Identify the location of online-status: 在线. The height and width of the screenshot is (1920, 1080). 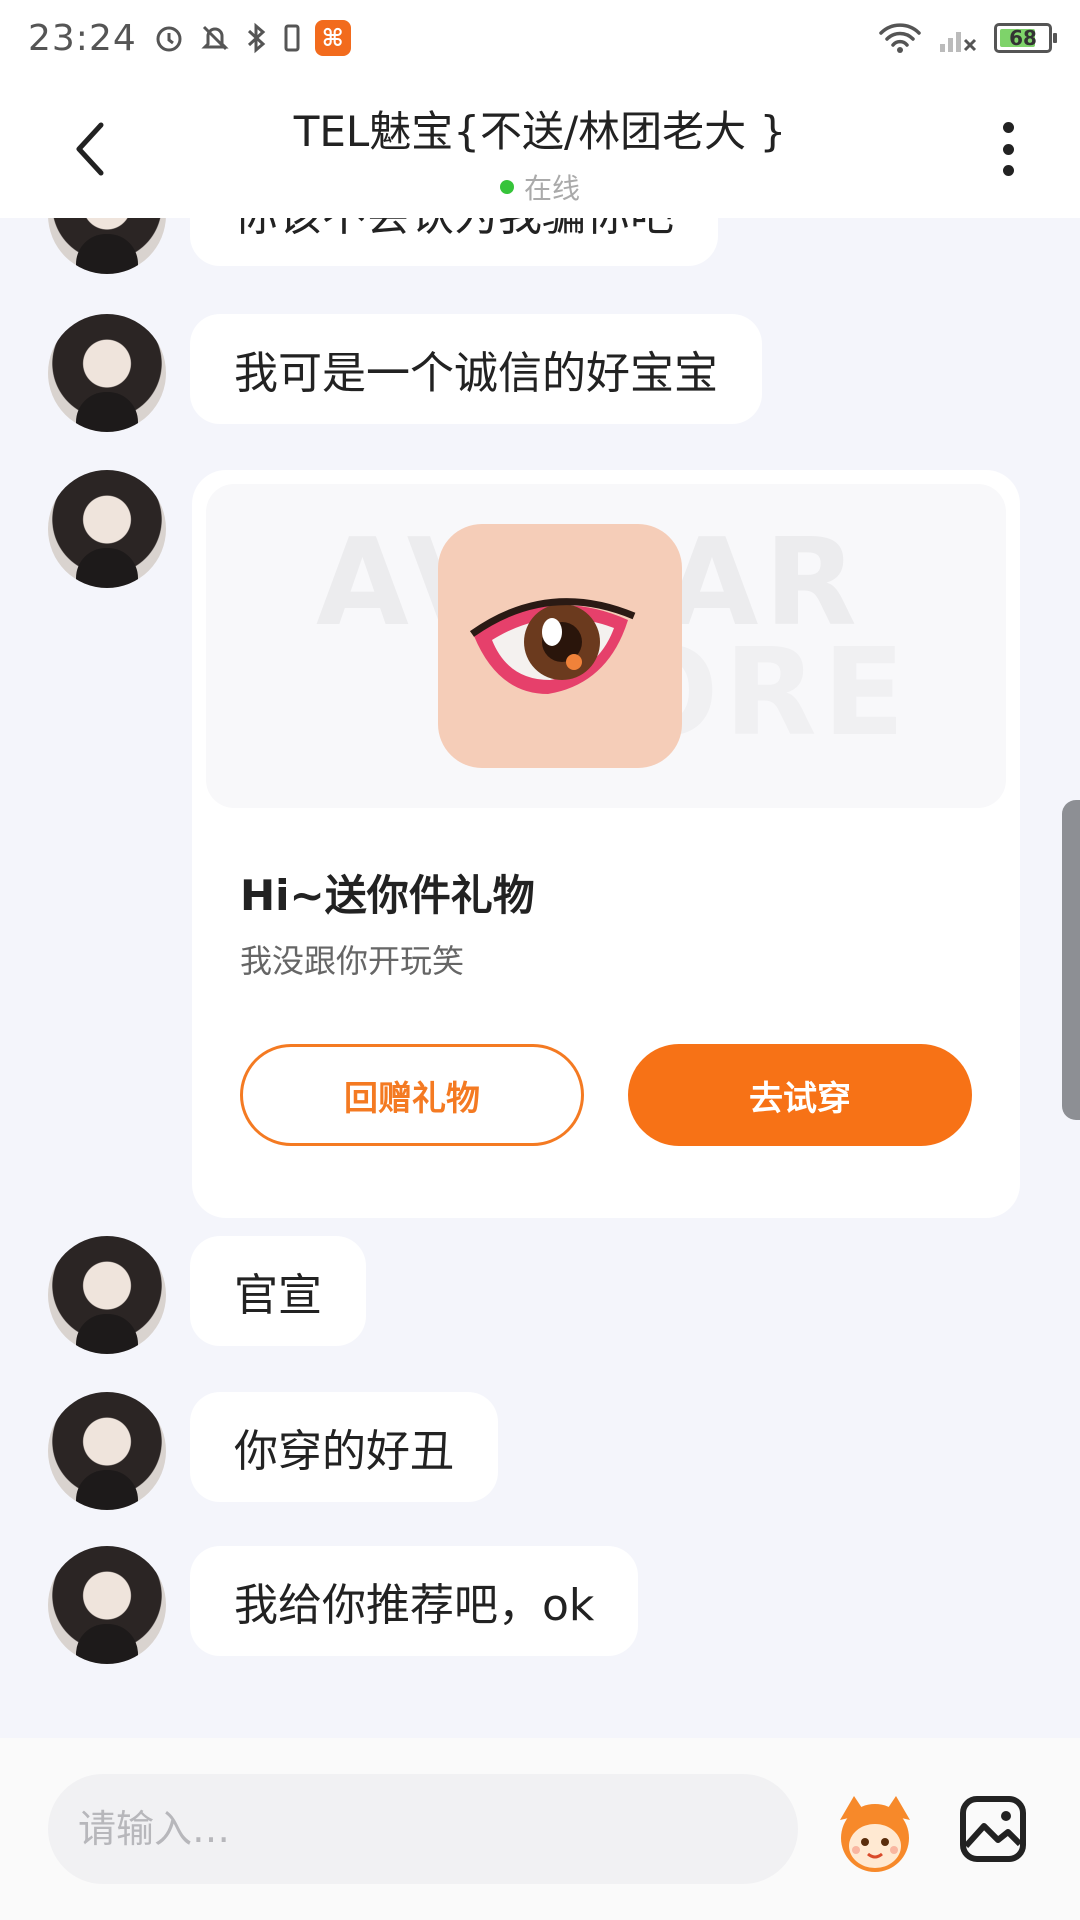
(540, 187).